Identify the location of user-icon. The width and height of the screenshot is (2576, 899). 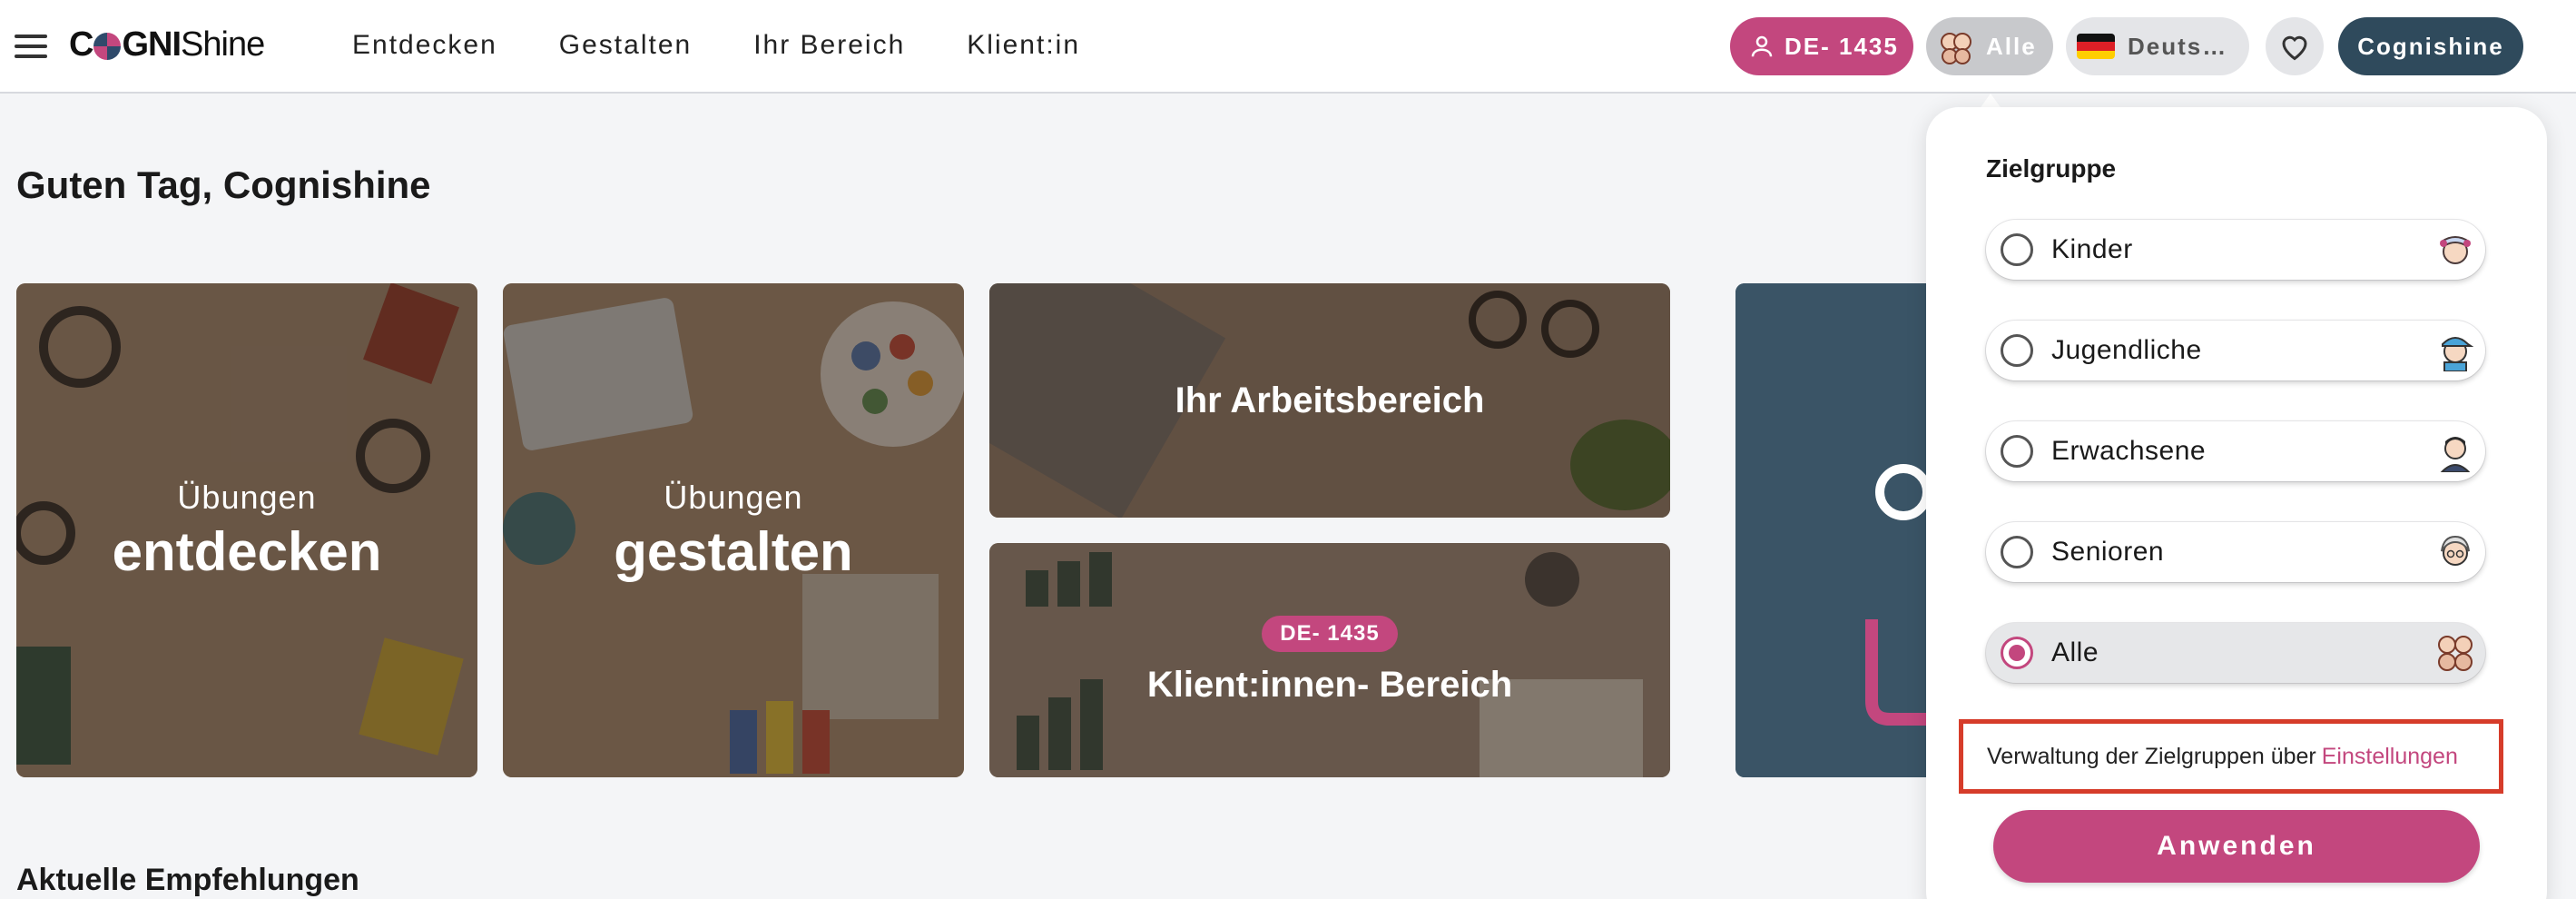
(1762, 46).